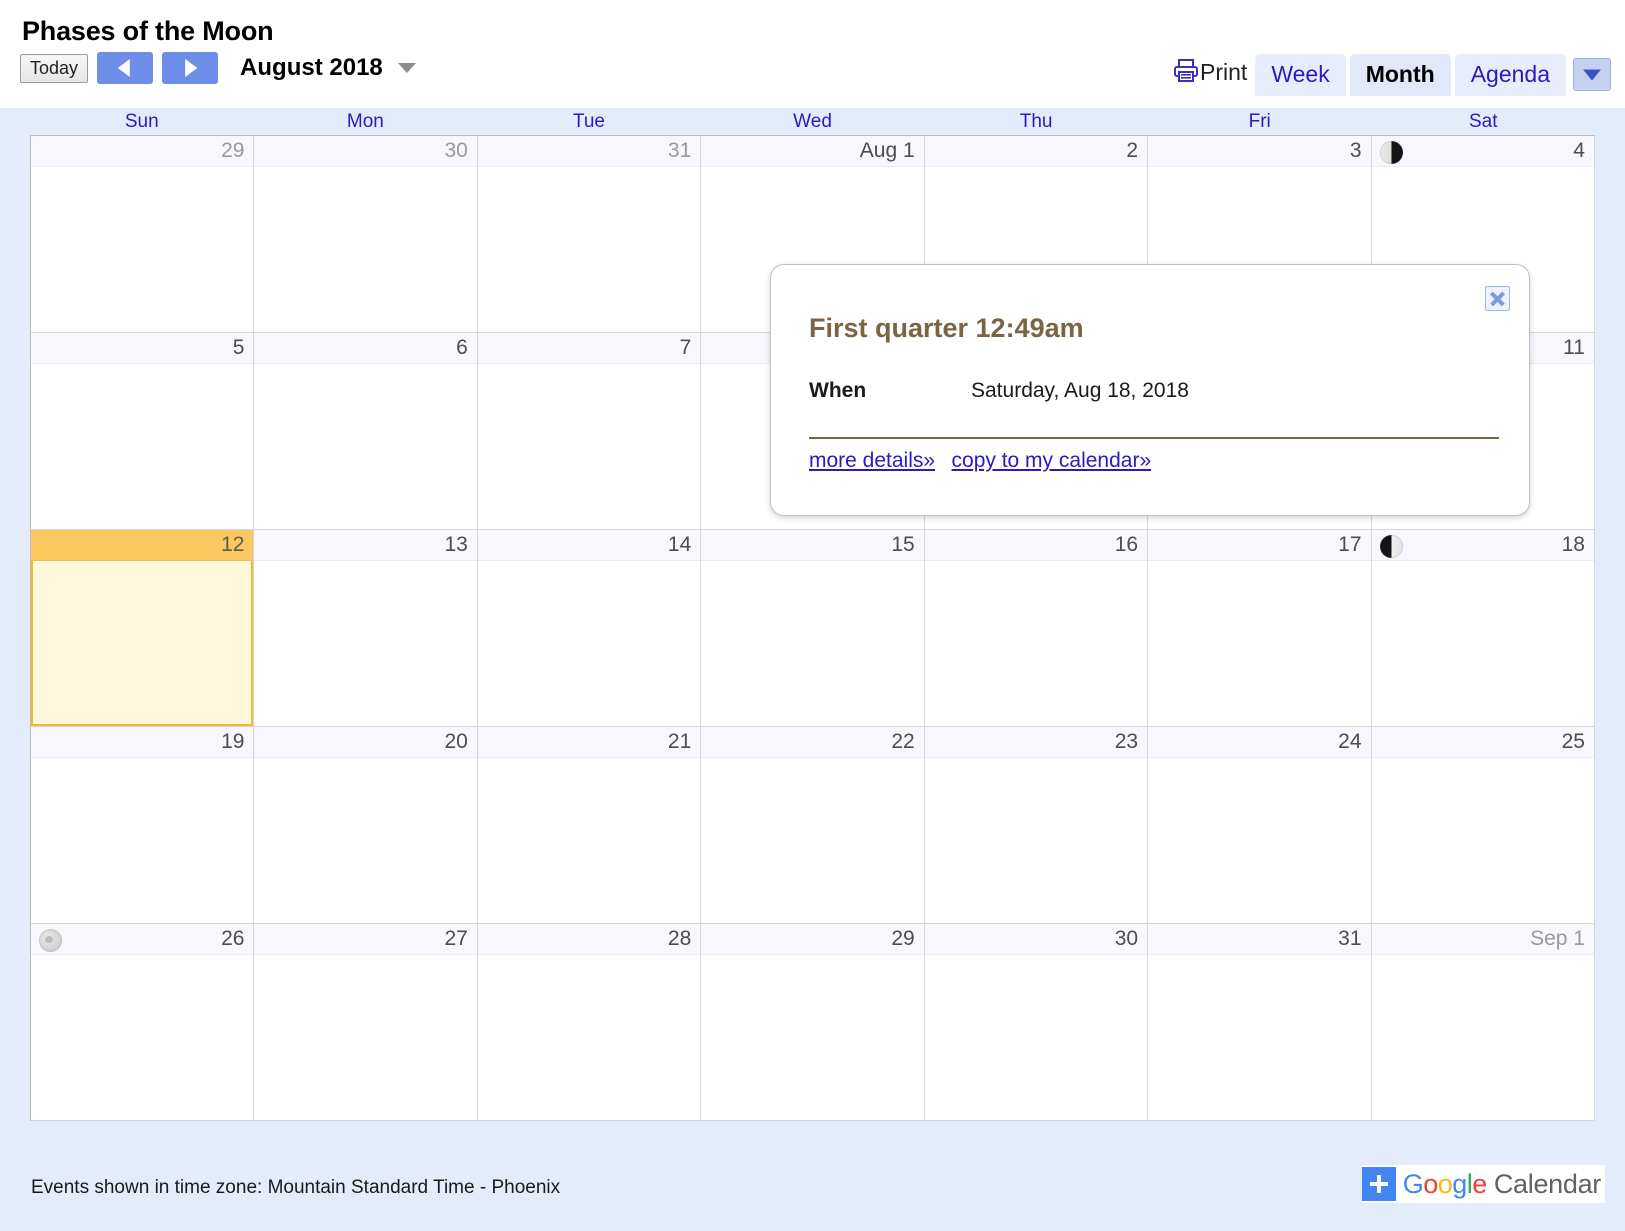  I want to click on logo-letter-e: e, so click(1479, 1183).